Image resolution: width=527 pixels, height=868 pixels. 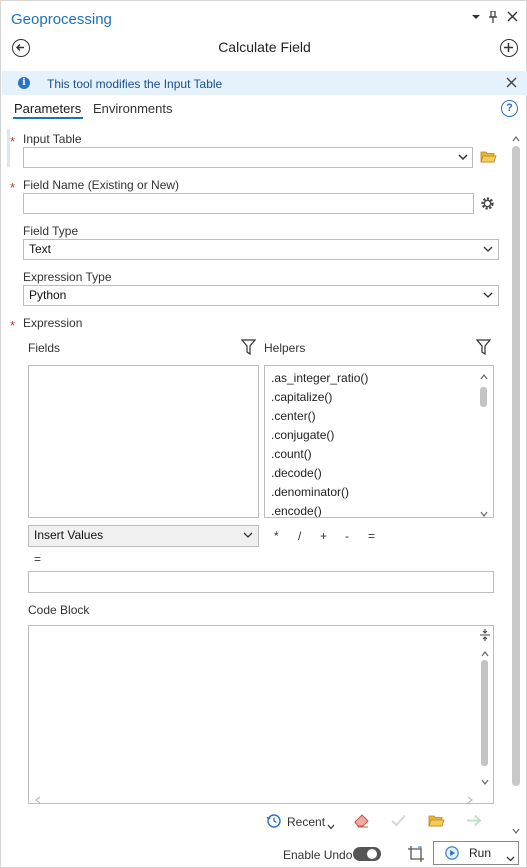 What do you see at coordinates (143, 536) in the screenshot?
I see `insert-values-select: Insert Values` at bounding box center [143, 536].